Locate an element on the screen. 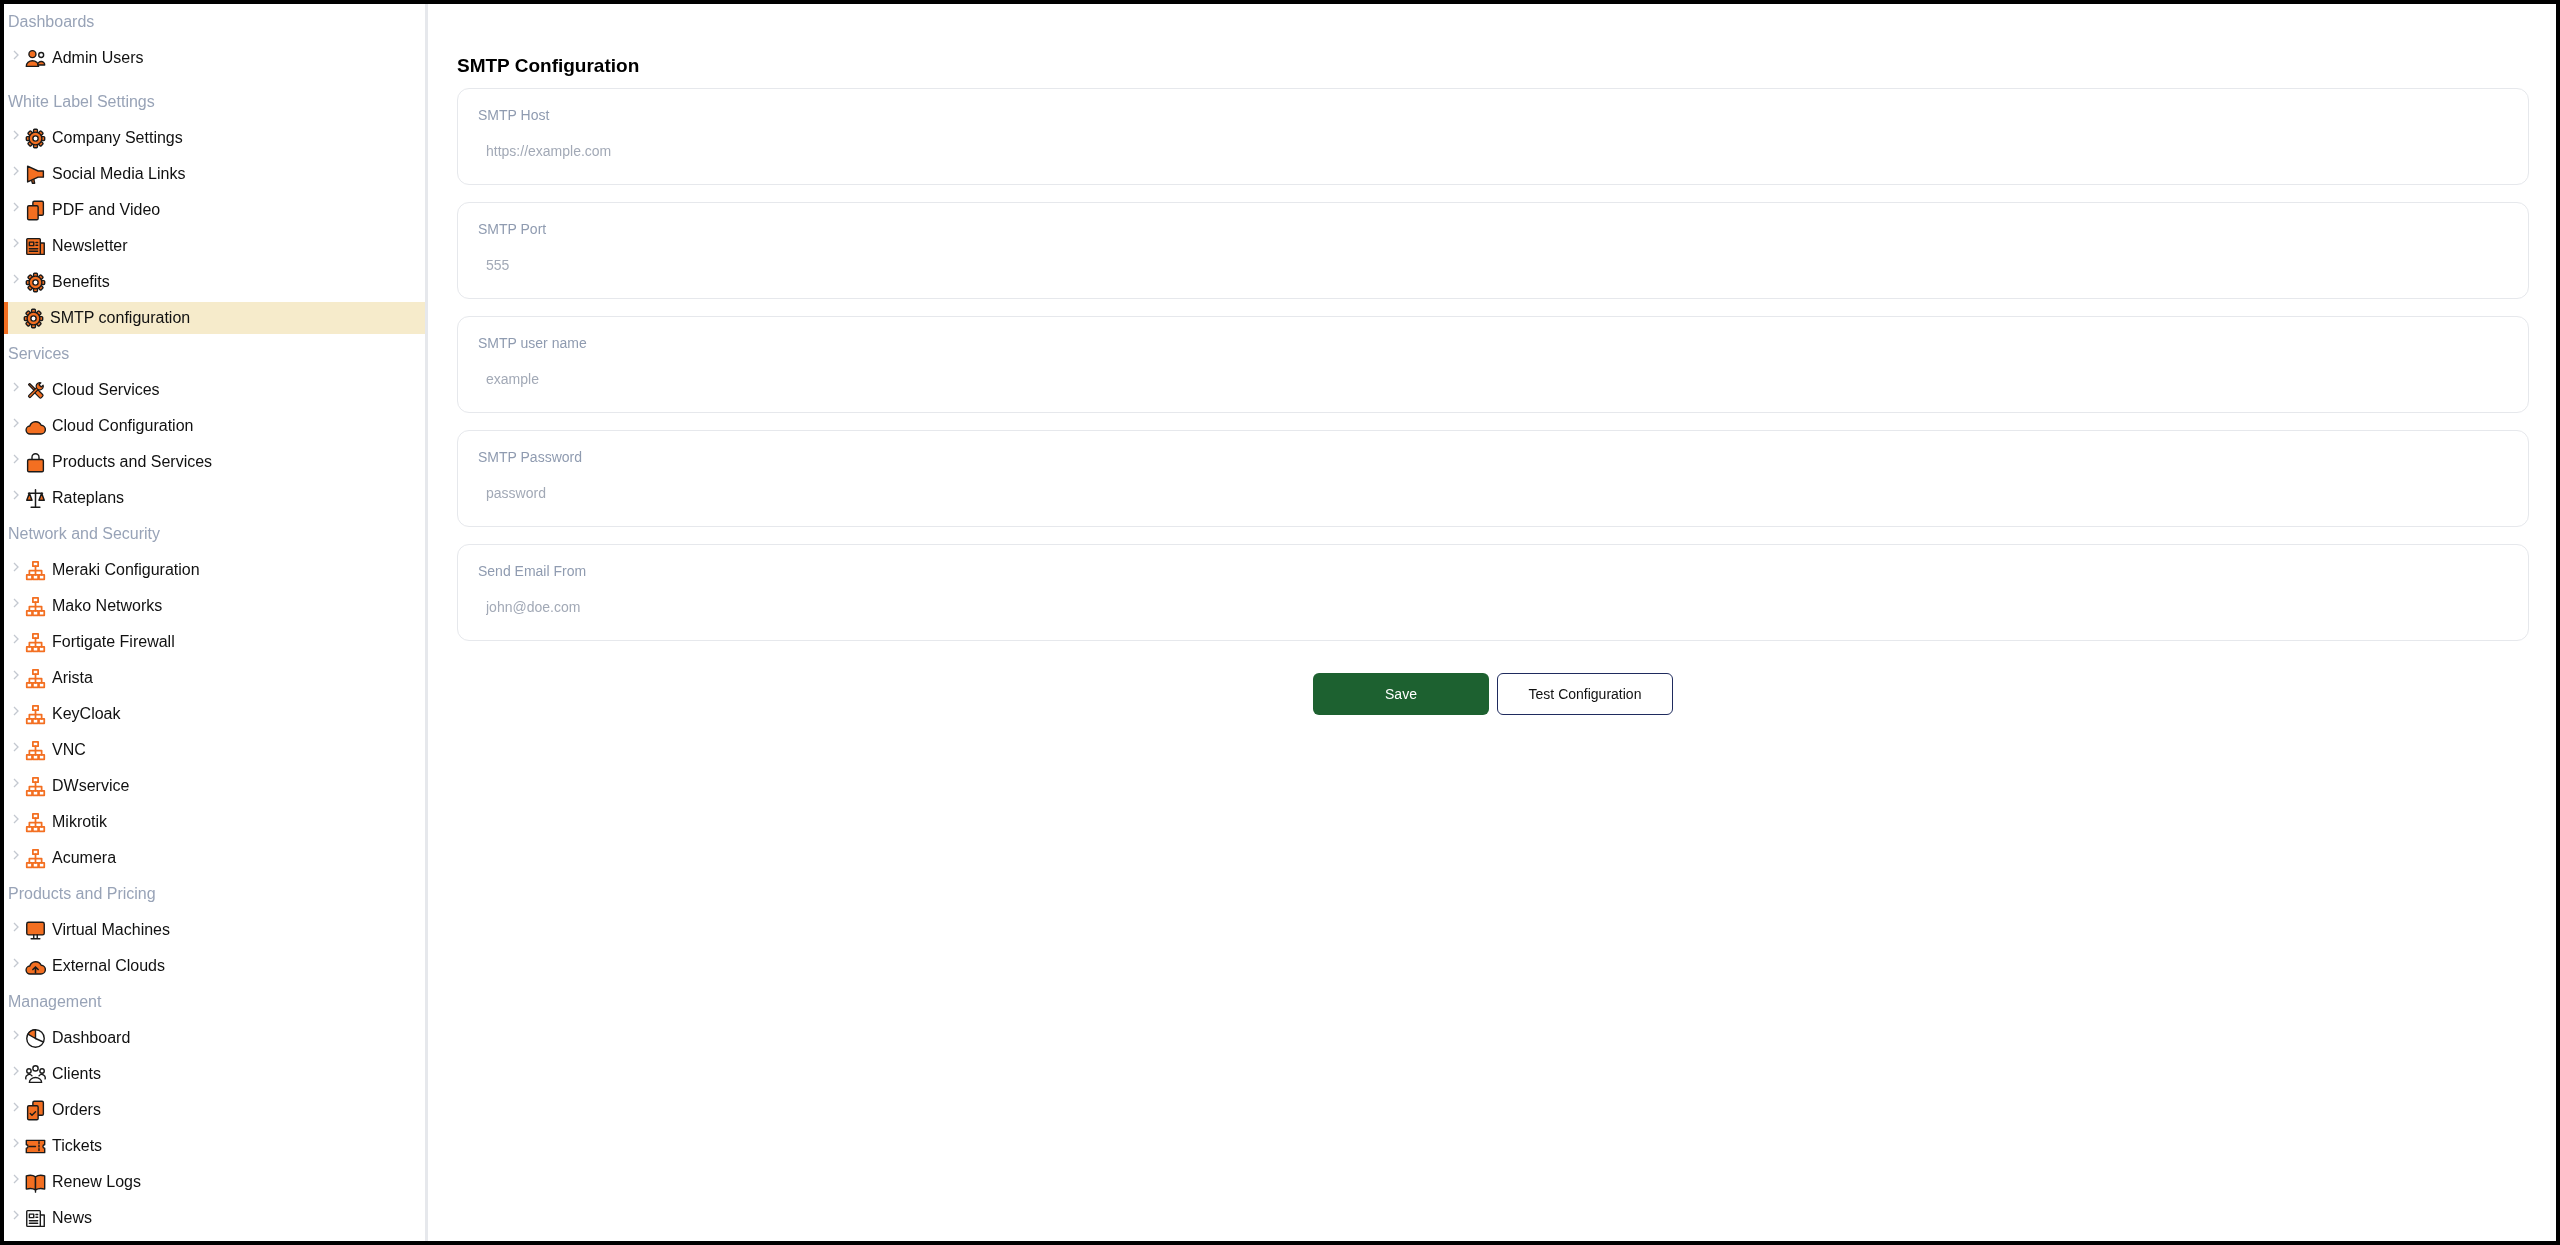  sidebar-item: Dashboard is located at coordinates (214, 1038).